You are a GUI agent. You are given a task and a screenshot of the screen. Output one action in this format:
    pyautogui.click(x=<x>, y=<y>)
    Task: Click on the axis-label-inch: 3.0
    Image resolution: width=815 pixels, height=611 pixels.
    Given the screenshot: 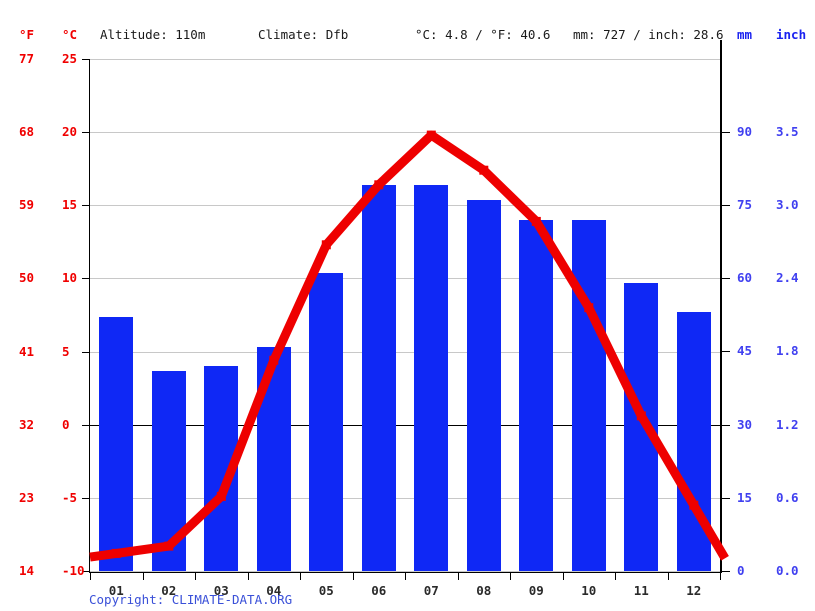 What is the action you would take?
    pyautogui.click(x=787, y=204)
    